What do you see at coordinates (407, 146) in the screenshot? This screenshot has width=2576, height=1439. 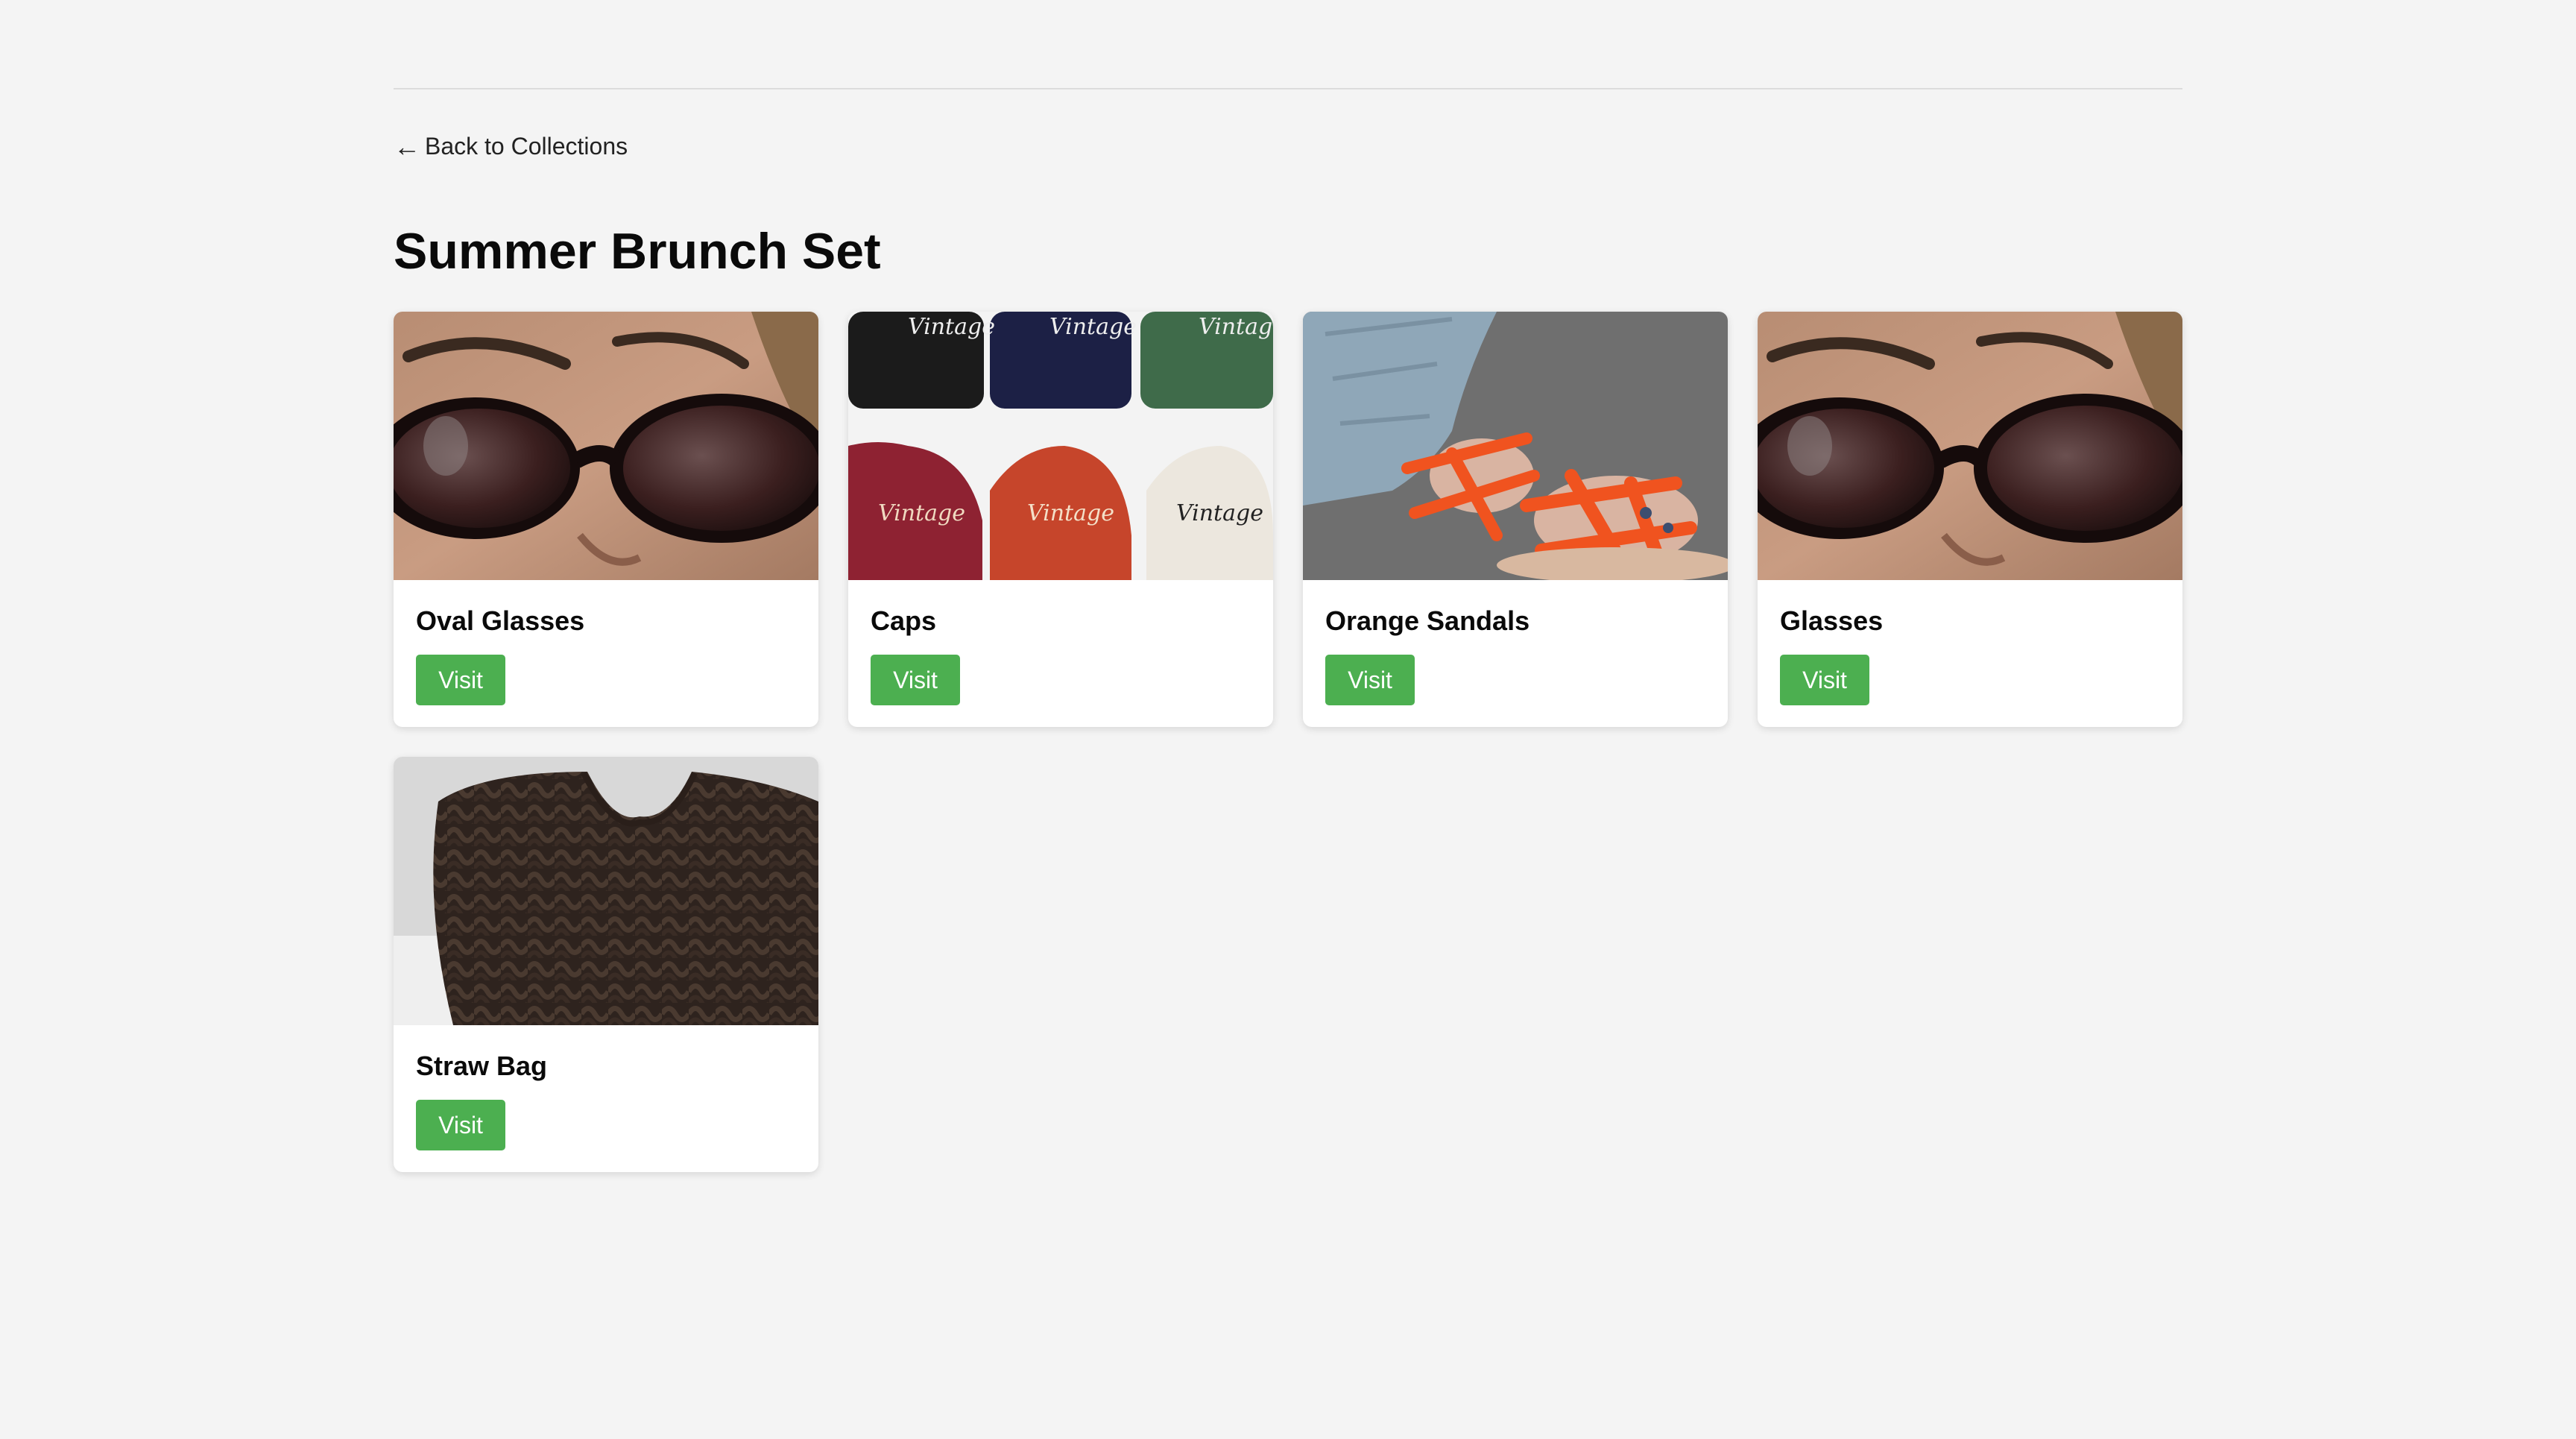 I see `back-arrow-icon: ←` at bounding box center [407, 146].